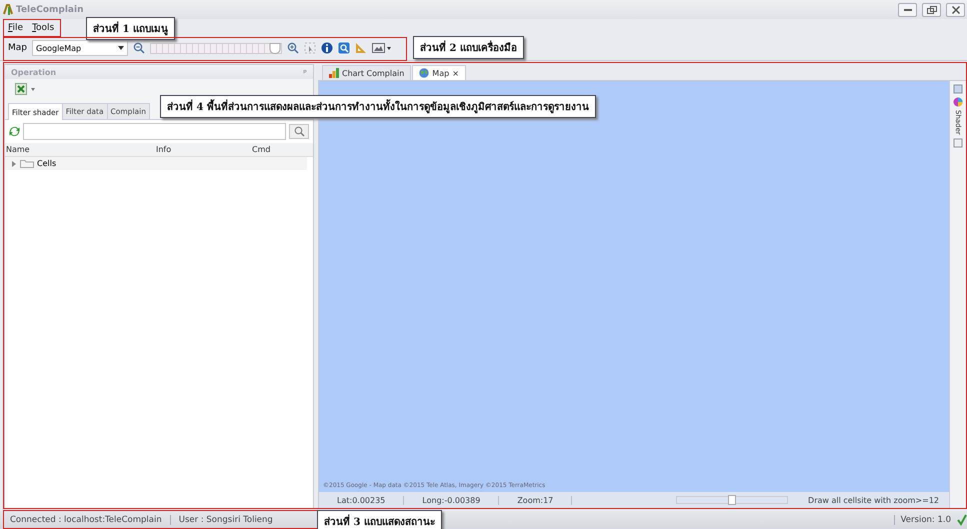 The width and height of the screenshot is (967, 529). Describe the element at coordinates (379, 519) in the screenshot. I see `annotation-callout: ส่วนที่ 3 แถบแสดงสถานะ` at that location.